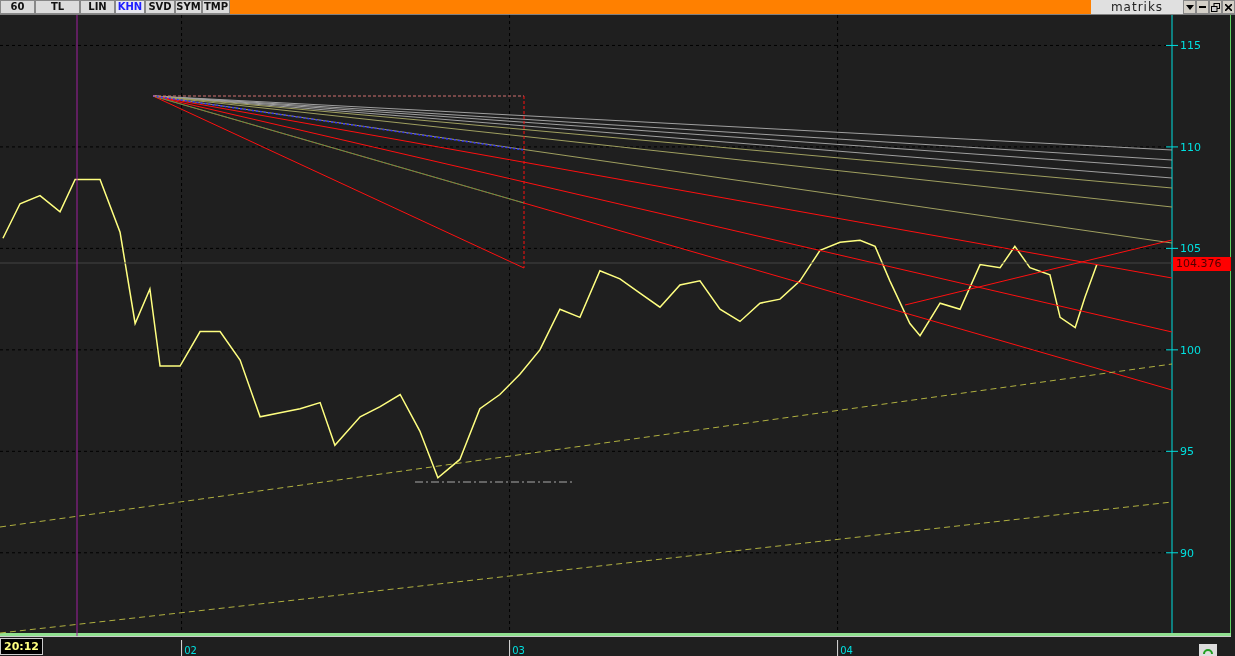  Describe the element at coordinates (518, 650) in the screenshot. I see `x-axis-label: 03` at that location.